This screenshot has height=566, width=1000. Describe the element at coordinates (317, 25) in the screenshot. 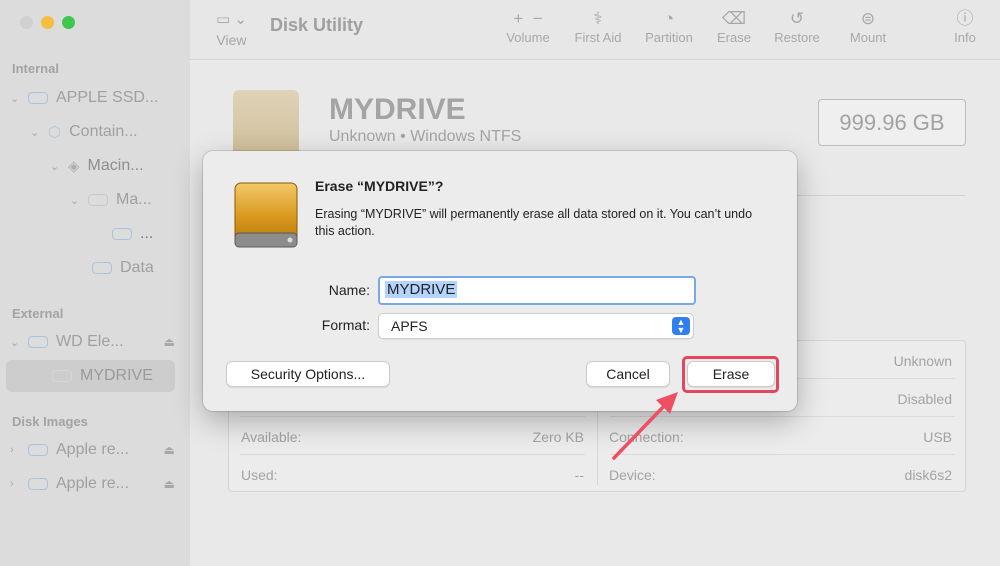

I see `window-title: Disk Utility` at that location.